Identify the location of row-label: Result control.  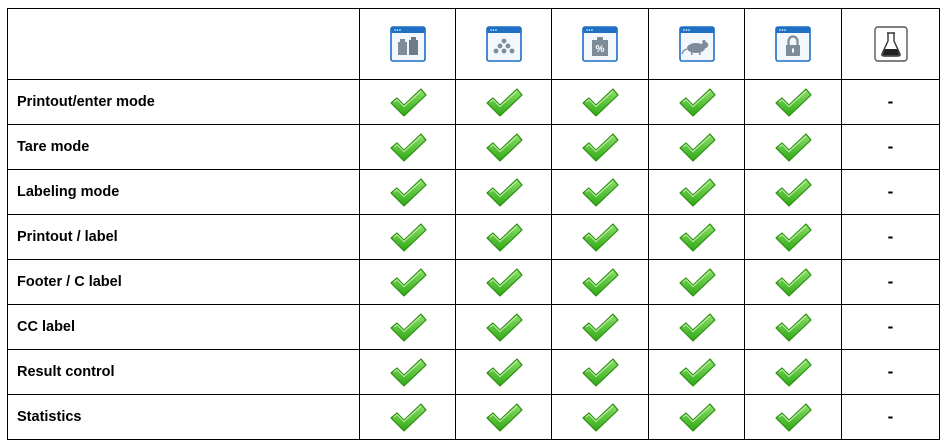
(183, 372).